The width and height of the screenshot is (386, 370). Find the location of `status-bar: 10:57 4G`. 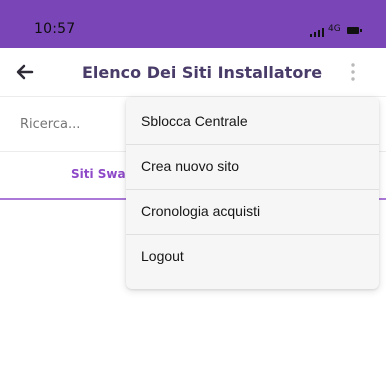

status-bar: 10:57 4G is located at coordinates (193, 24).